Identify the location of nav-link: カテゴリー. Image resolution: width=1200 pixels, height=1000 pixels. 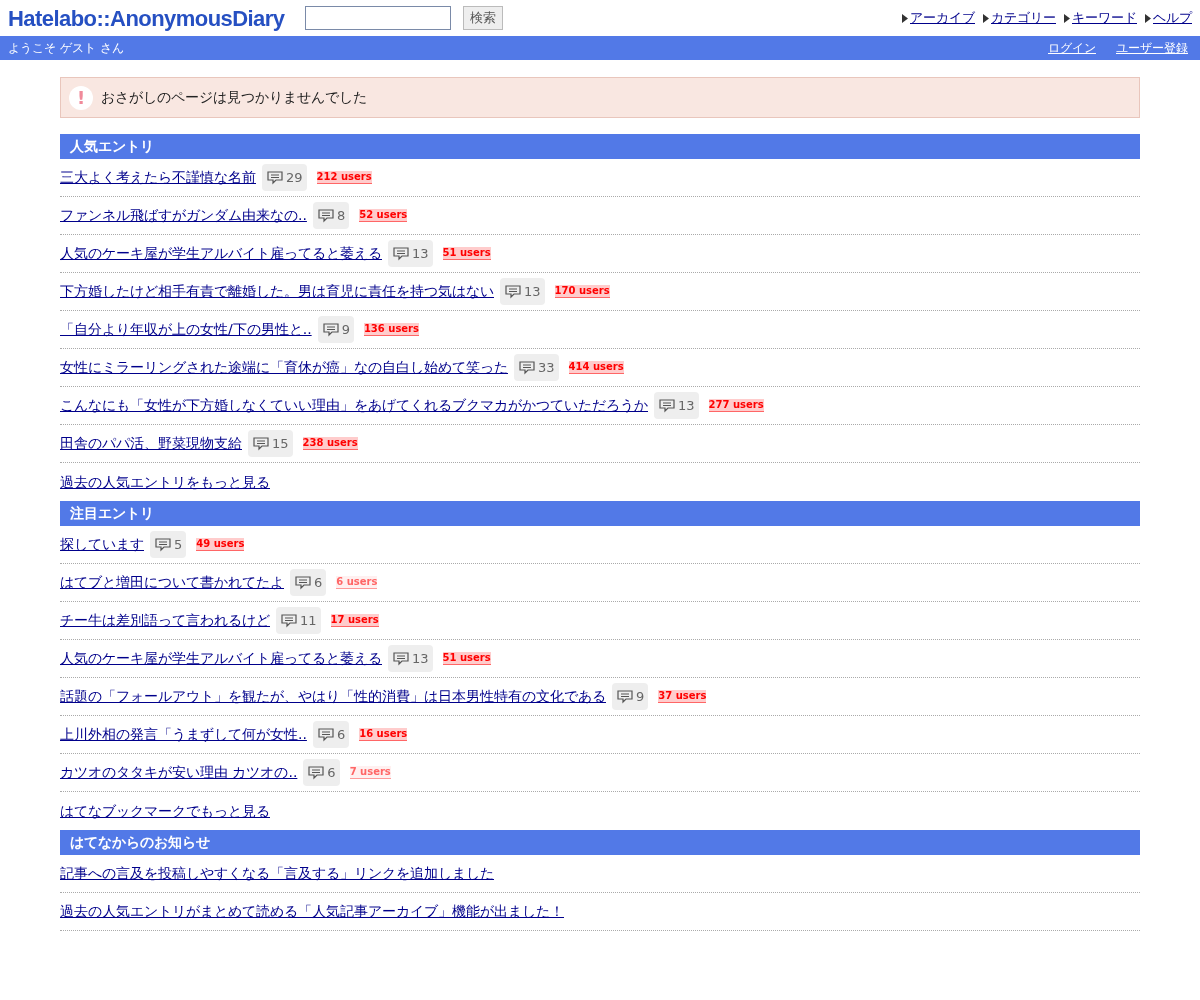
(1023, 18).